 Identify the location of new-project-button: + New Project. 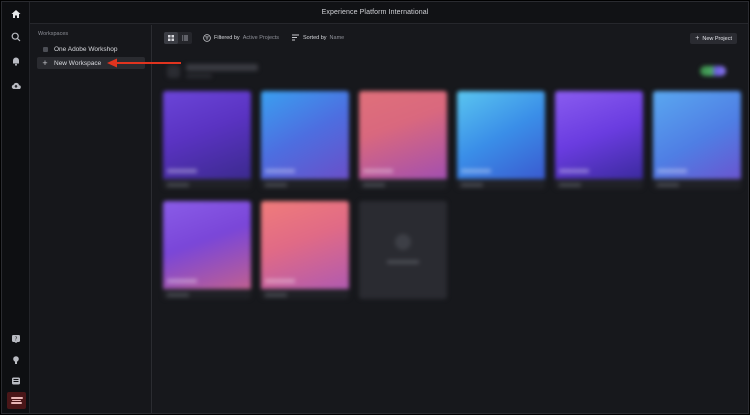
(713, 38).